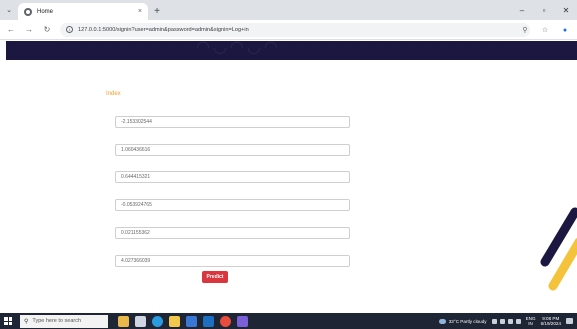 The width and height of the screenshot is (577, 329). I want to click on window-controls: – ▫ ✕, so click(544, 10).